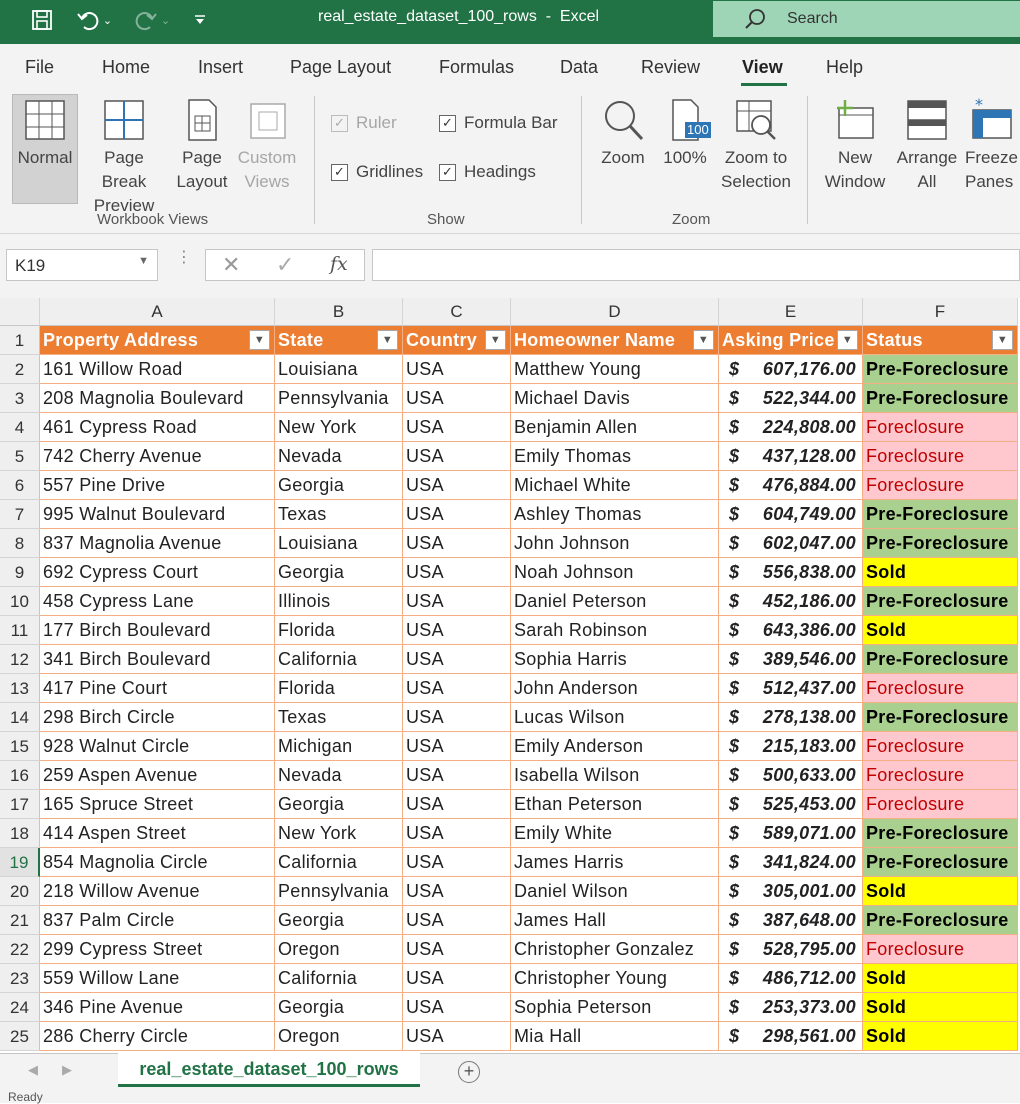 This screenshot has height=1104, width=1020. Describe the element at coordinates (20, 1007) in the screenshot. I see `row-header: 24` at that location.